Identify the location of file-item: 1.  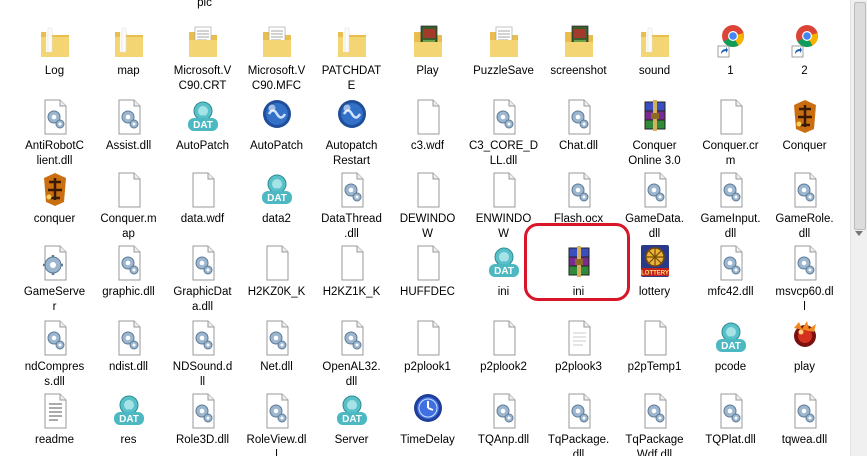
(730, 58).